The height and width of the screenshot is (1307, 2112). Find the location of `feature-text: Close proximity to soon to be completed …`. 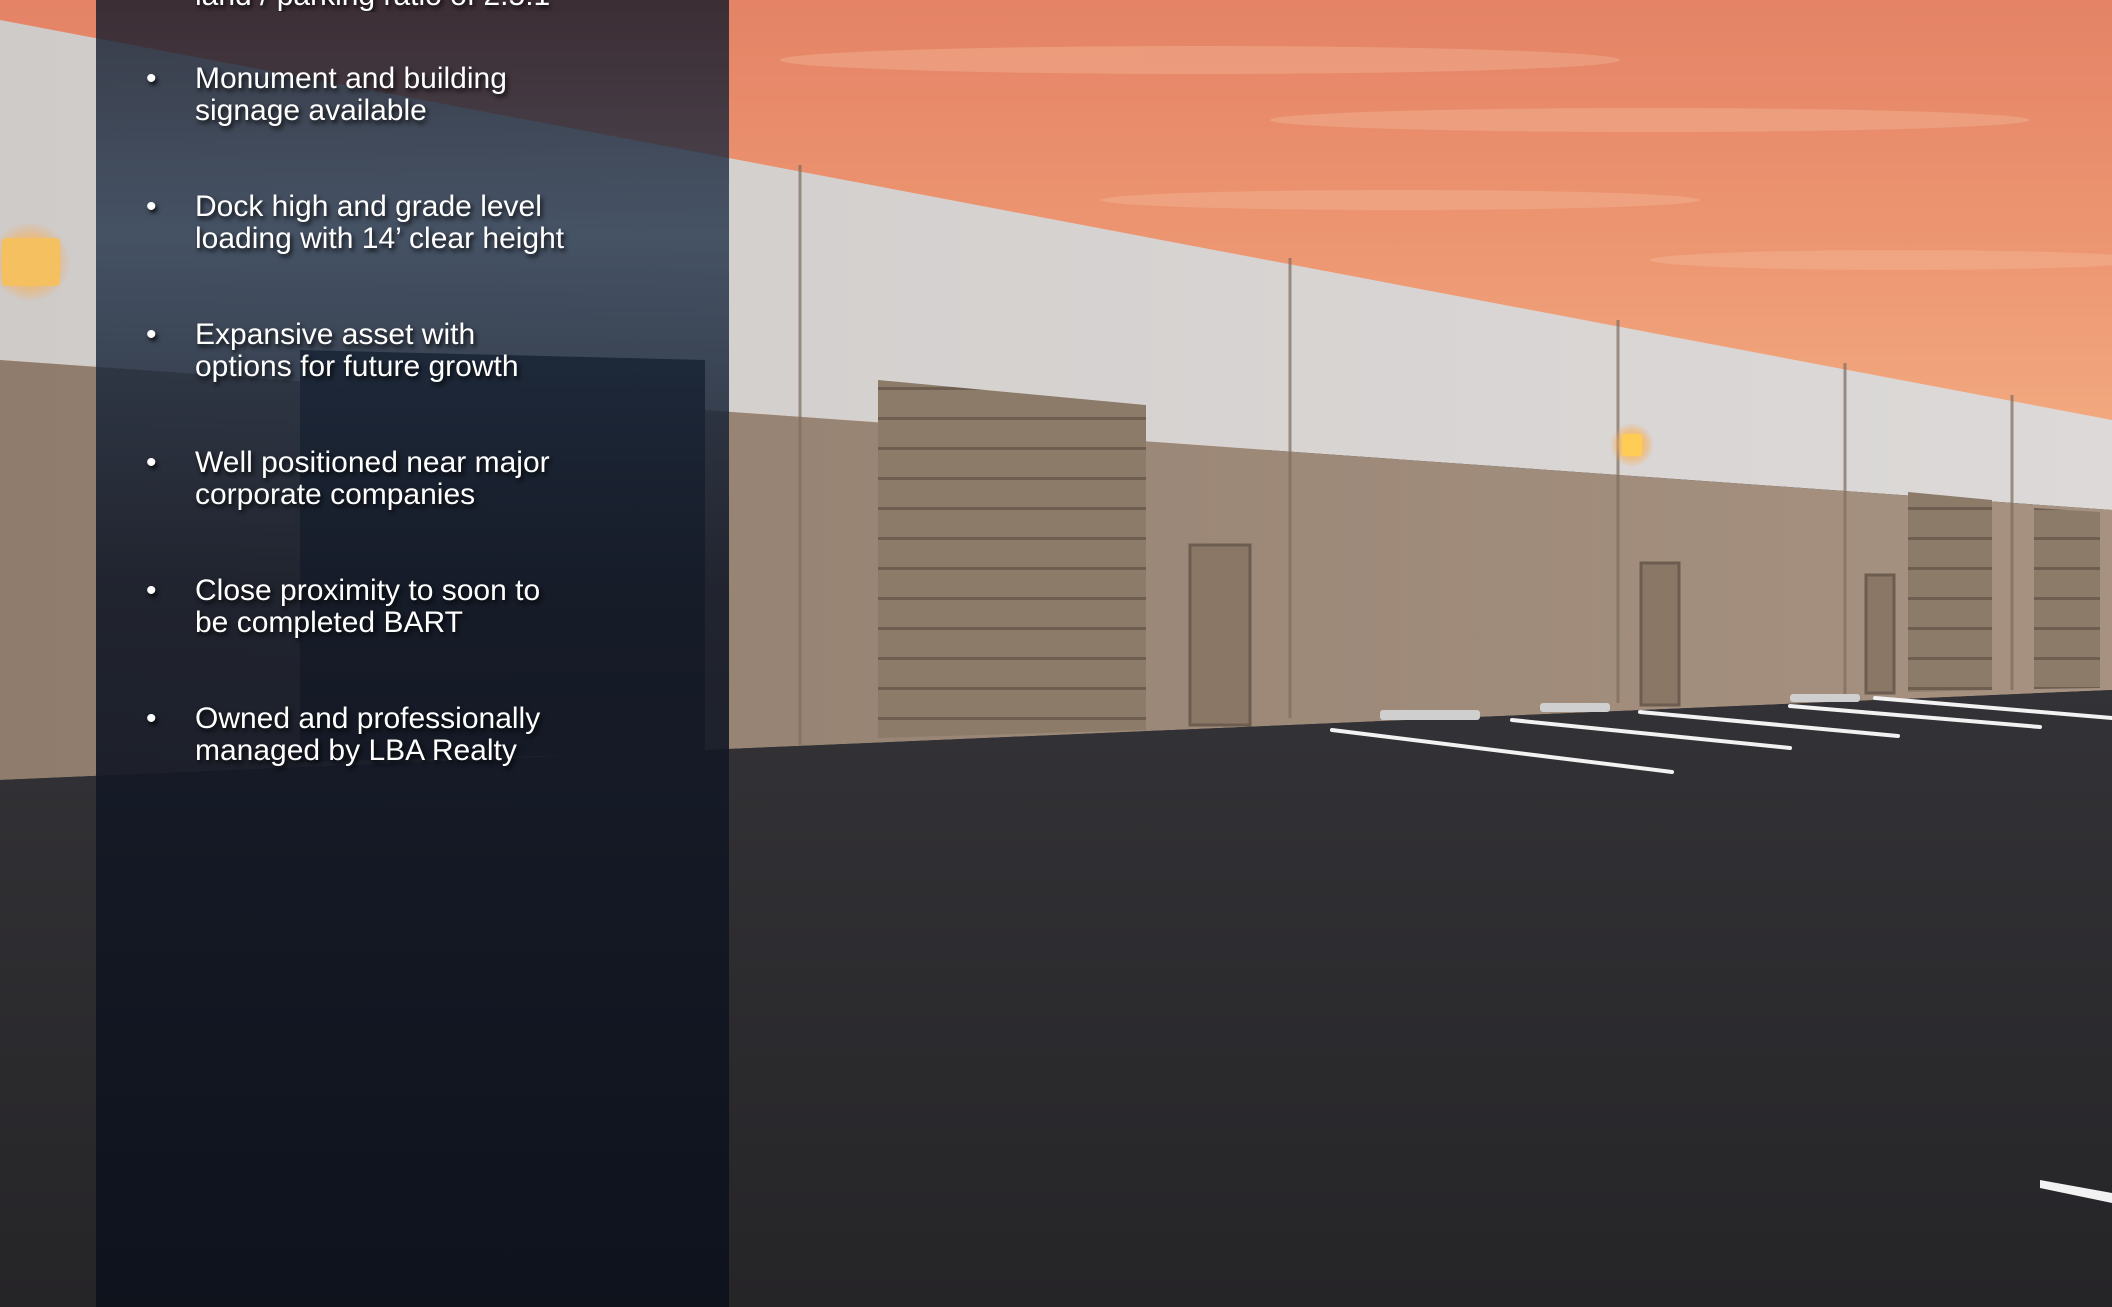

feature-text: Close proximity to soon to be completed … is located at coordinates (368, 606).